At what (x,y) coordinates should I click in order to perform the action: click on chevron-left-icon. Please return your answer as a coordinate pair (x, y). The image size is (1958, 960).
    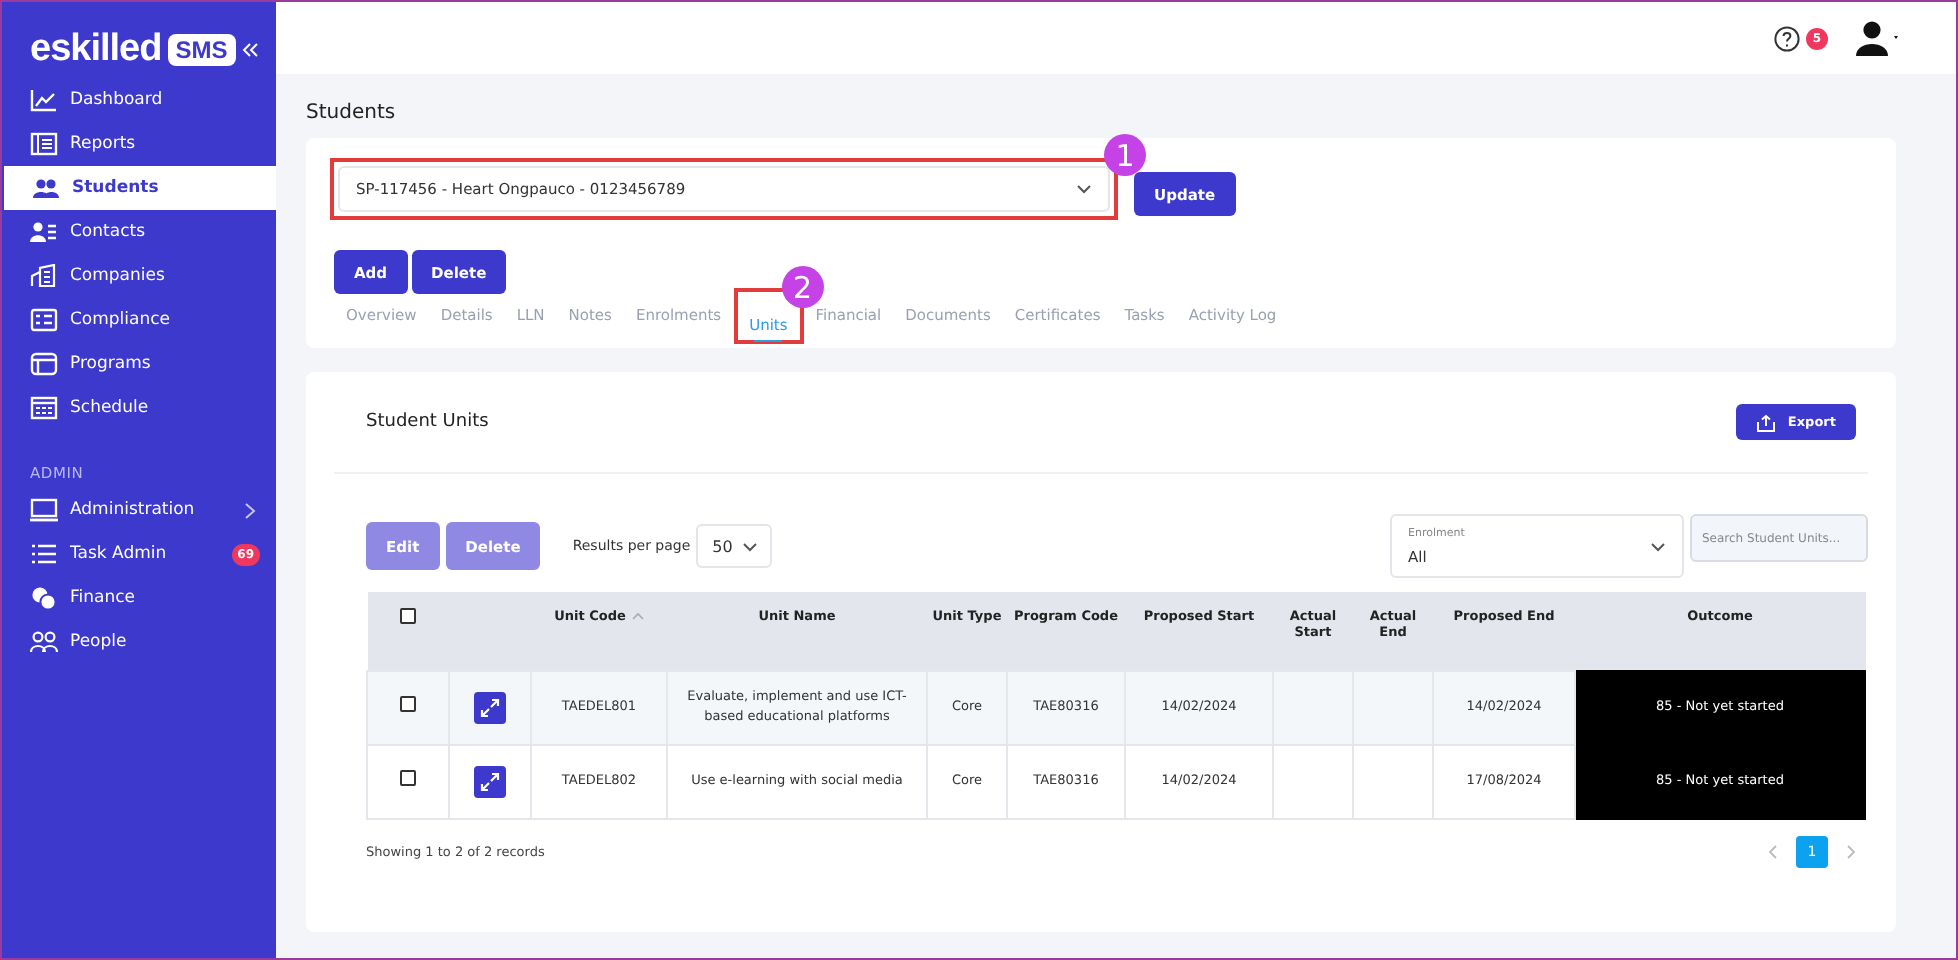
    Looking at the image, I should click on (1773, 852).